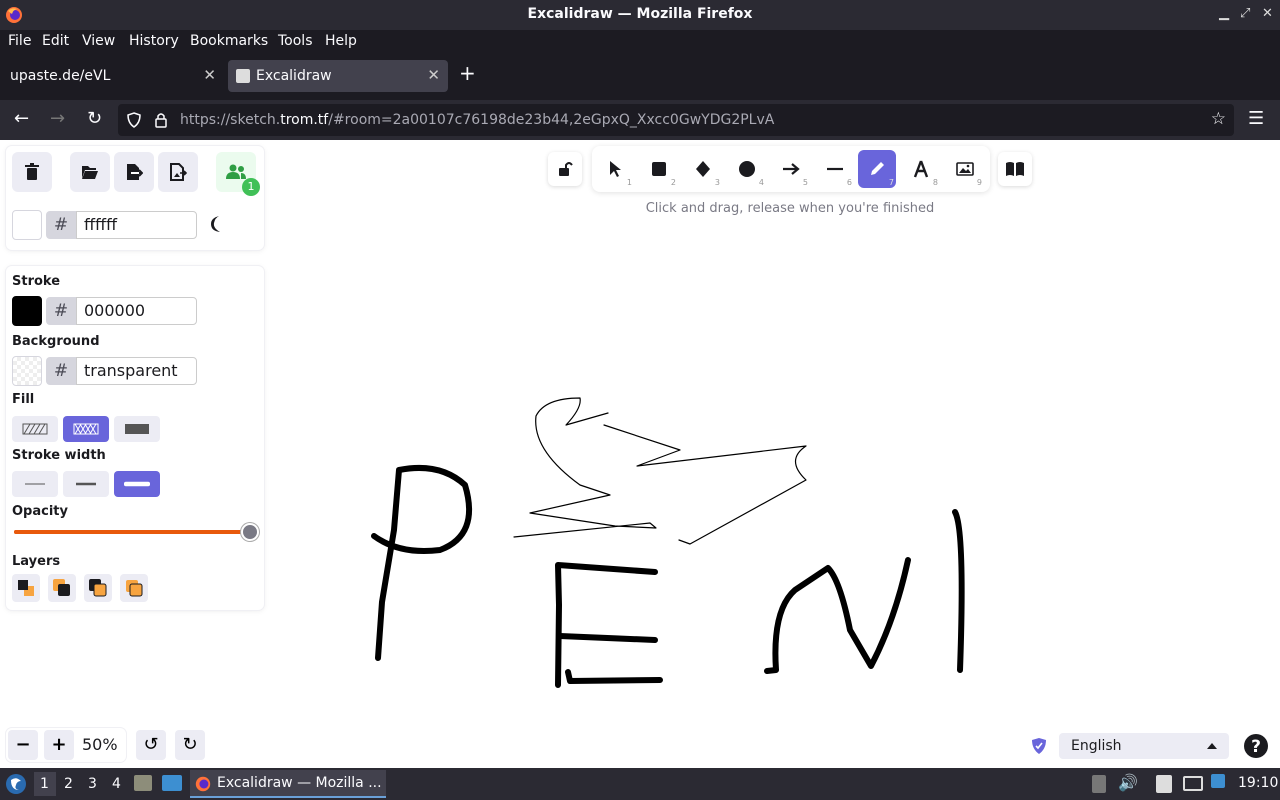 The width and height of the screenshot is (1280, 800). Describe the element at coordinates (16, 784) in the screenshot. I see `start-menu-icon` at that location.